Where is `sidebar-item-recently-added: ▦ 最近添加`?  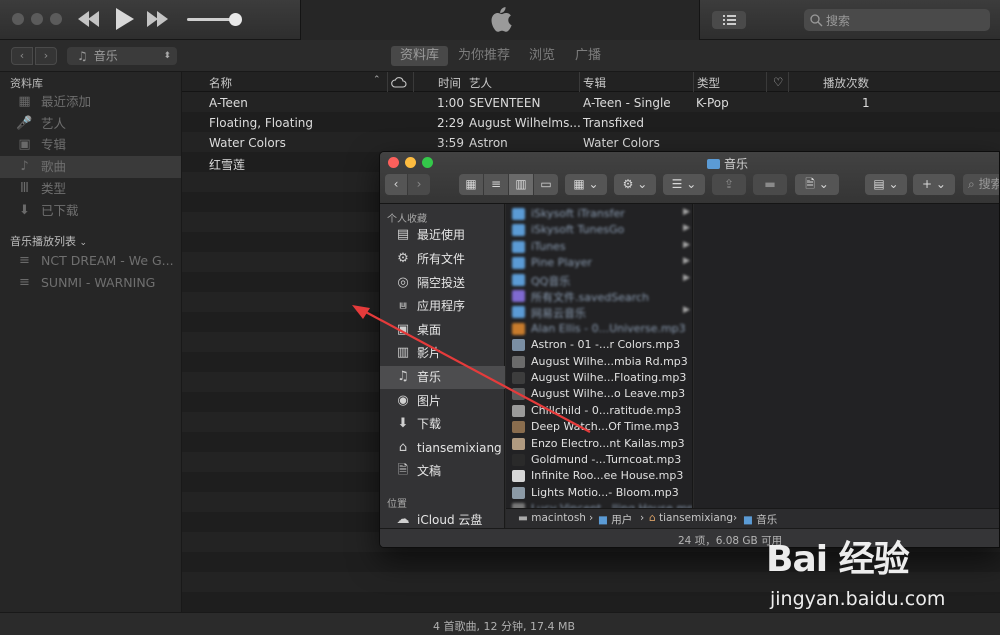 sidebar-item-recently-added: ▦ 最近添加 is located at coordinates (90, 102).